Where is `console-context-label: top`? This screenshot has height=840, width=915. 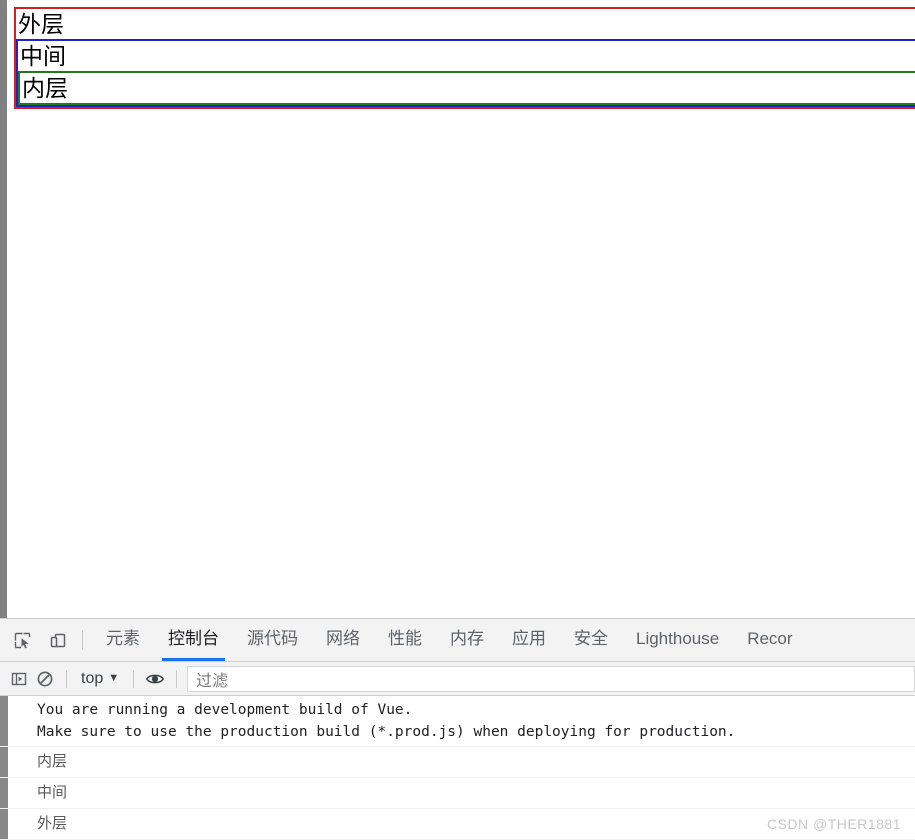
console-context-label: top is located at coordinates (92, 678).